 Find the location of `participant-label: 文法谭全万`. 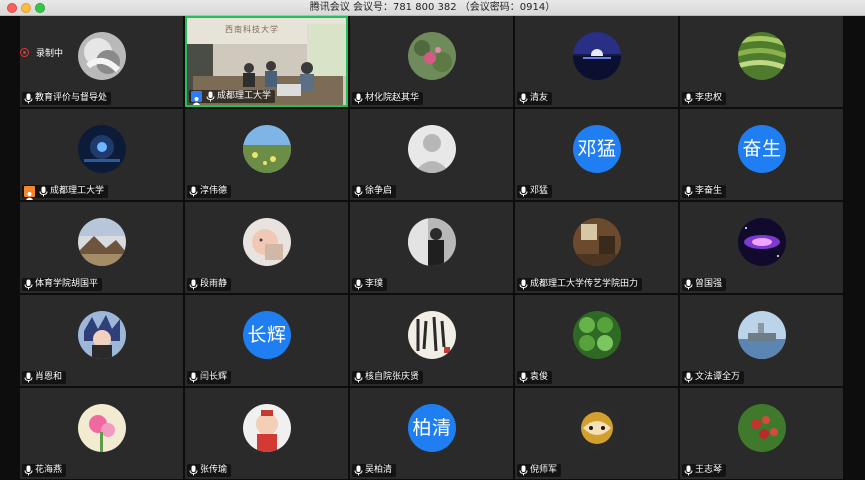

participant-label: 文法谭全万 is located at coordinates (713, 377).